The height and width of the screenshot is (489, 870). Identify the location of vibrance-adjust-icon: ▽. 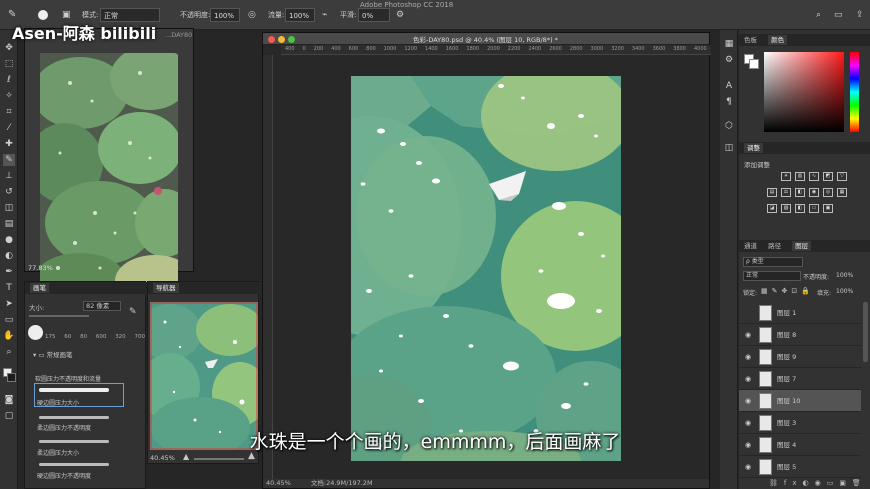
(842, 176).